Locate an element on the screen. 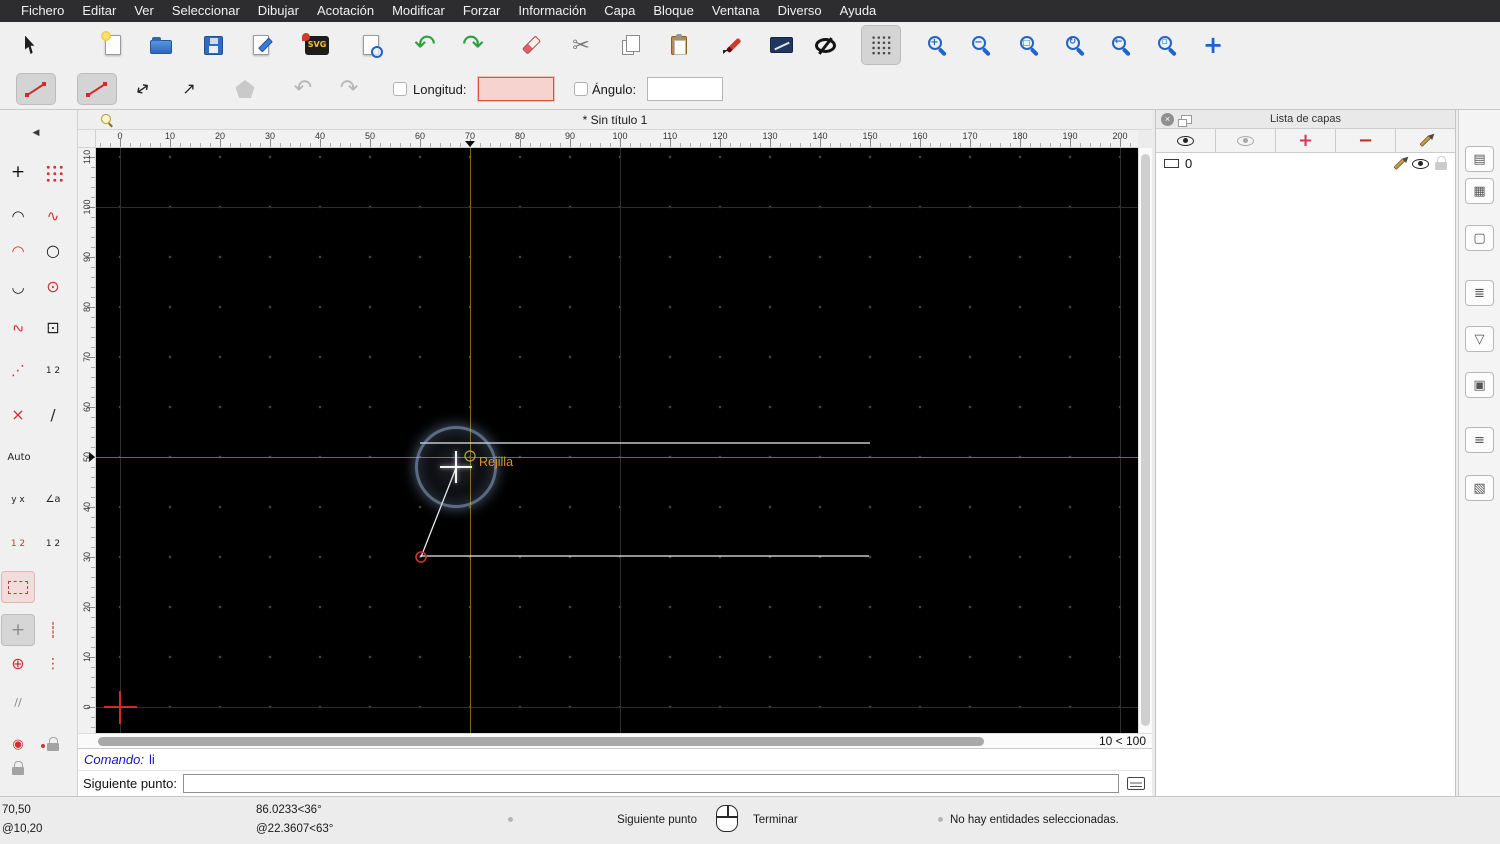  snap-angle-rays-button: // is located at coordinates (18, 702).